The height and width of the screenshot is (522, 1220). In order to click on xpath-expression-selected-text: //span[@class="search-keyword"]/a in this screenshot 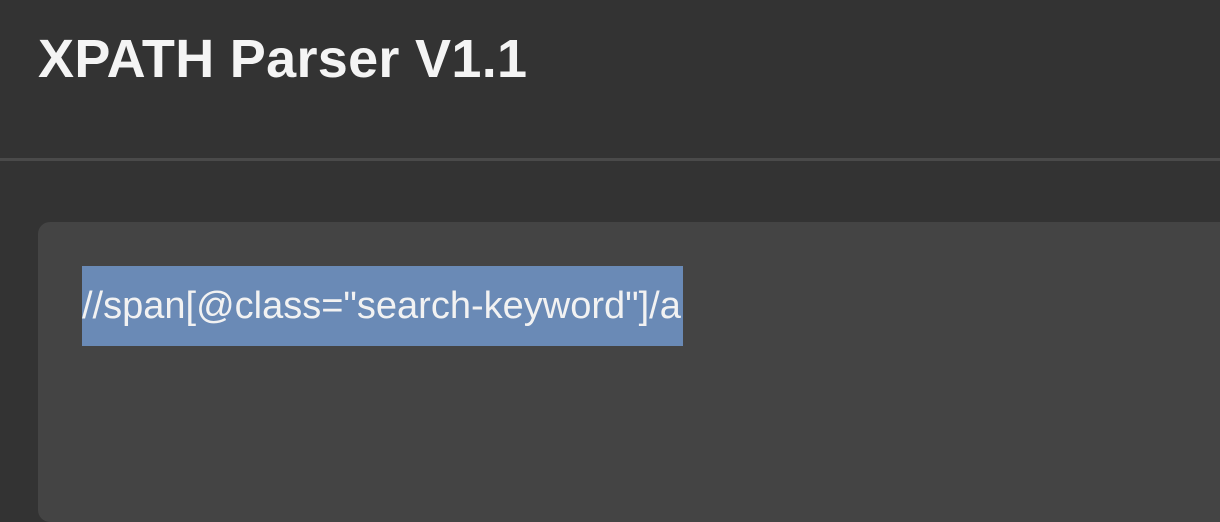, I will do `click(382, 306)`.